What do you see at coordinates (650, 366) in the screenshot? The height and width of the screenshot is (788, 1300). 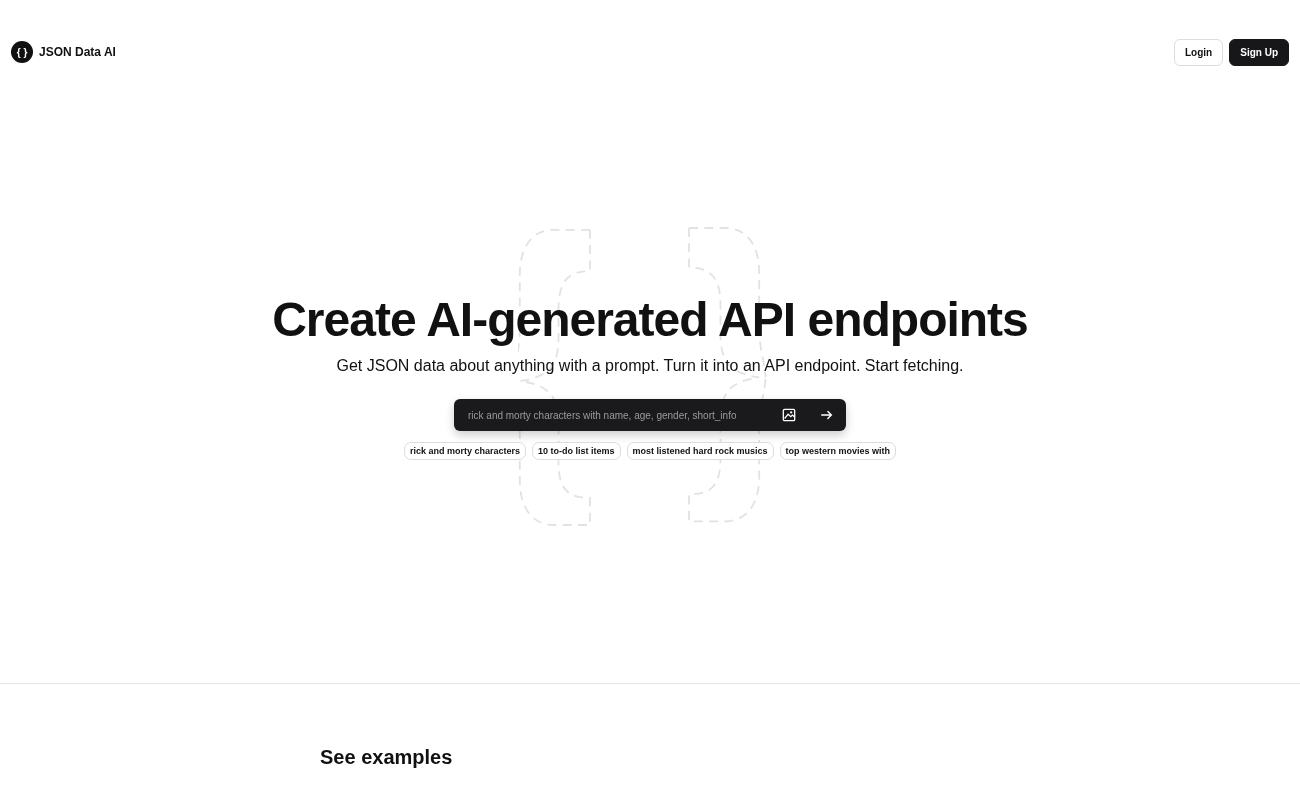 I see `hero-subtitle: Get JSON data about anything with a prompt. Turn it into an API endpoint. Start fetching.` at bounding box center [650, 366].